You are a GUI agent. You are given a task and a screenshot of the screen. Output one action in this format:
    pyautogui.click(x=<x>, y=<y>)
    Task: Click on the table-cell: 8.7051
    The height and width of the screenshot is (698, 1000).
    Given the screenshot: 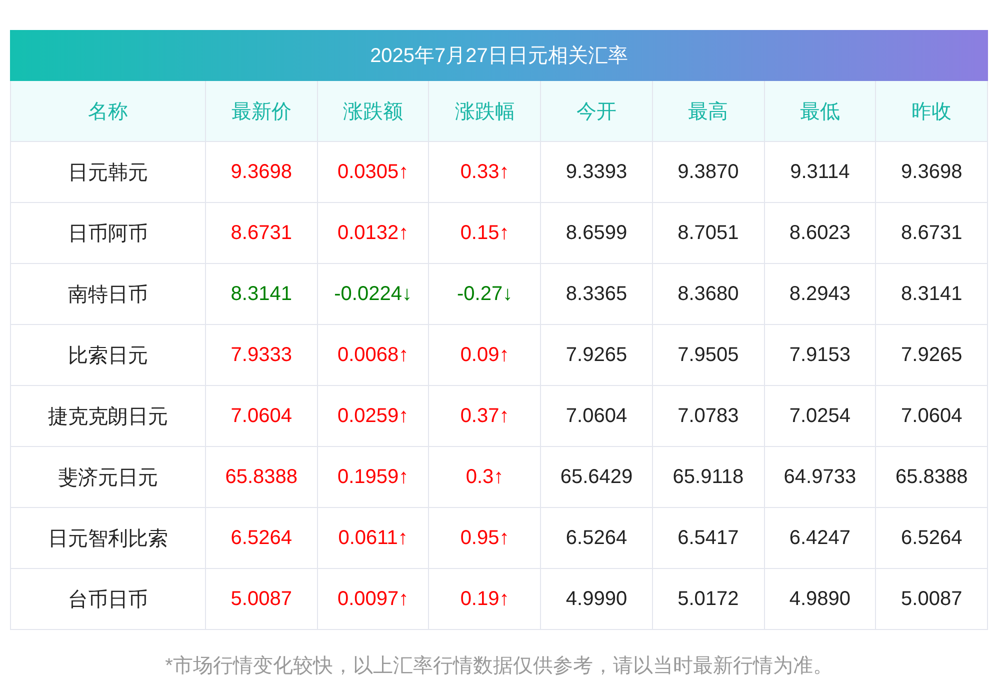 What is the action you would take?
    pyautogui.click(x=708, y=233)
    